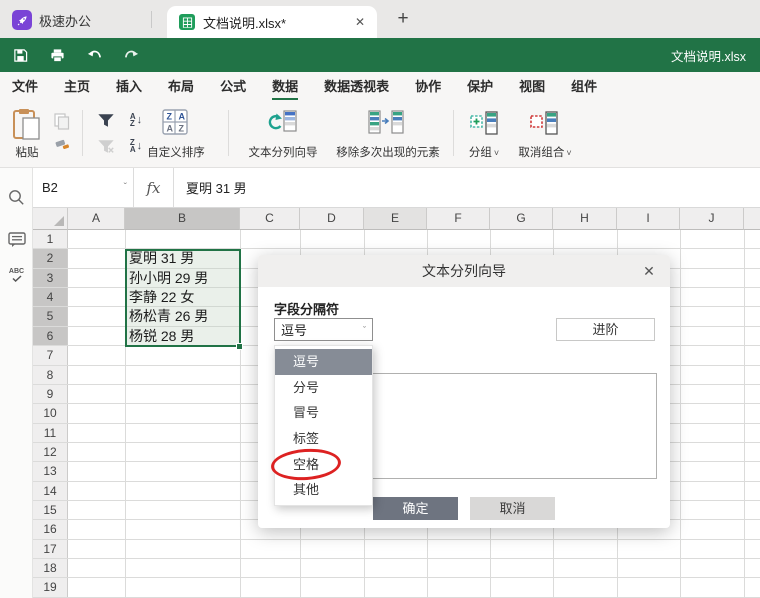 The image size is (760, 598). I want to click on sort-descending-icon: Z A ↓, so click(136, 146).